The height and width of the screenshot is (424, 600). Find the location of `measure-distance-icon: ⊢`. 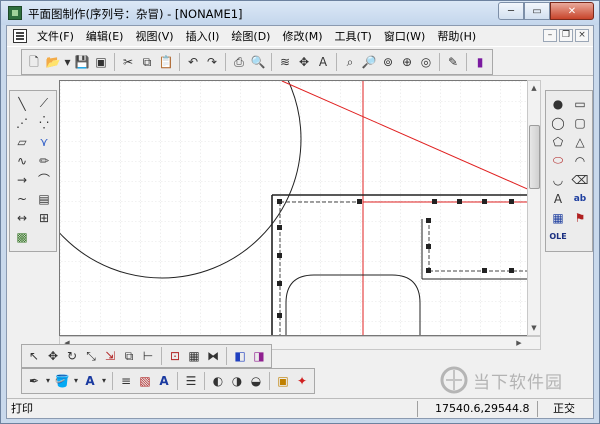

measure-distance-icon: ⊢ is located at coordinates (148, 356).